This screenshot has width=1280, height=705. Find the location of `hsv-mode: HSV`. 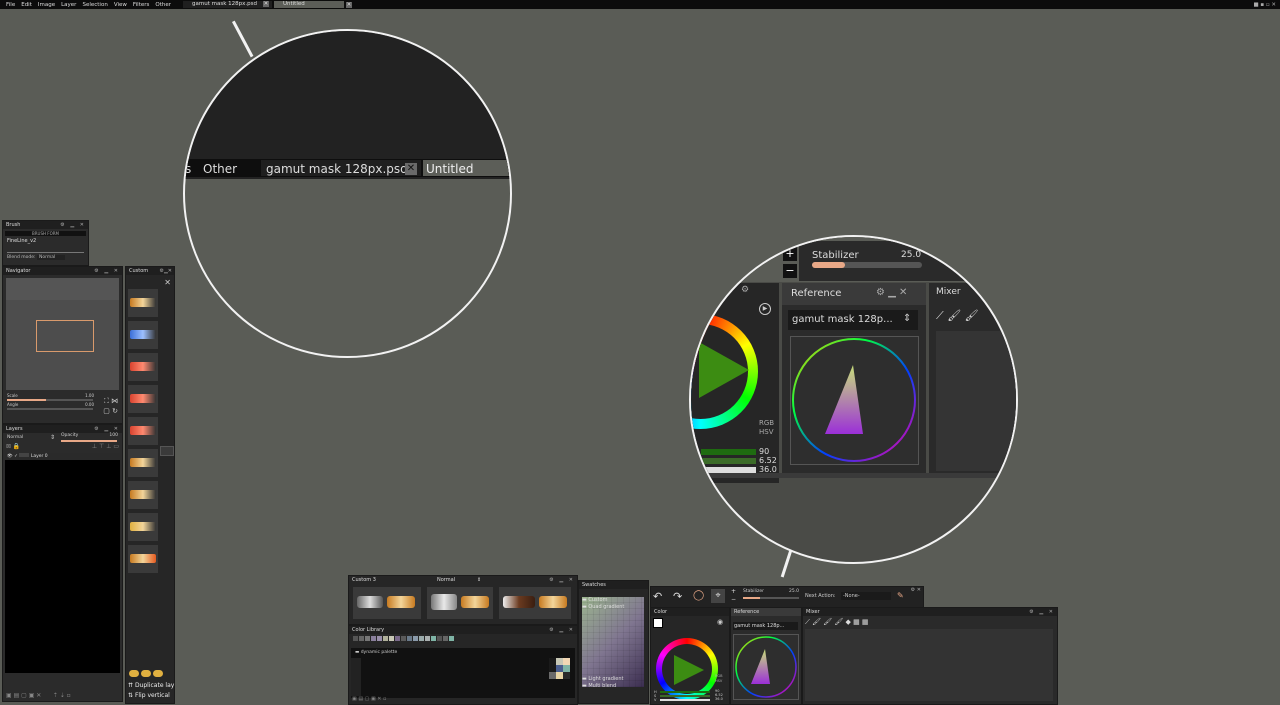

hsv-mode: HSV is located at coordinates (718, 681).